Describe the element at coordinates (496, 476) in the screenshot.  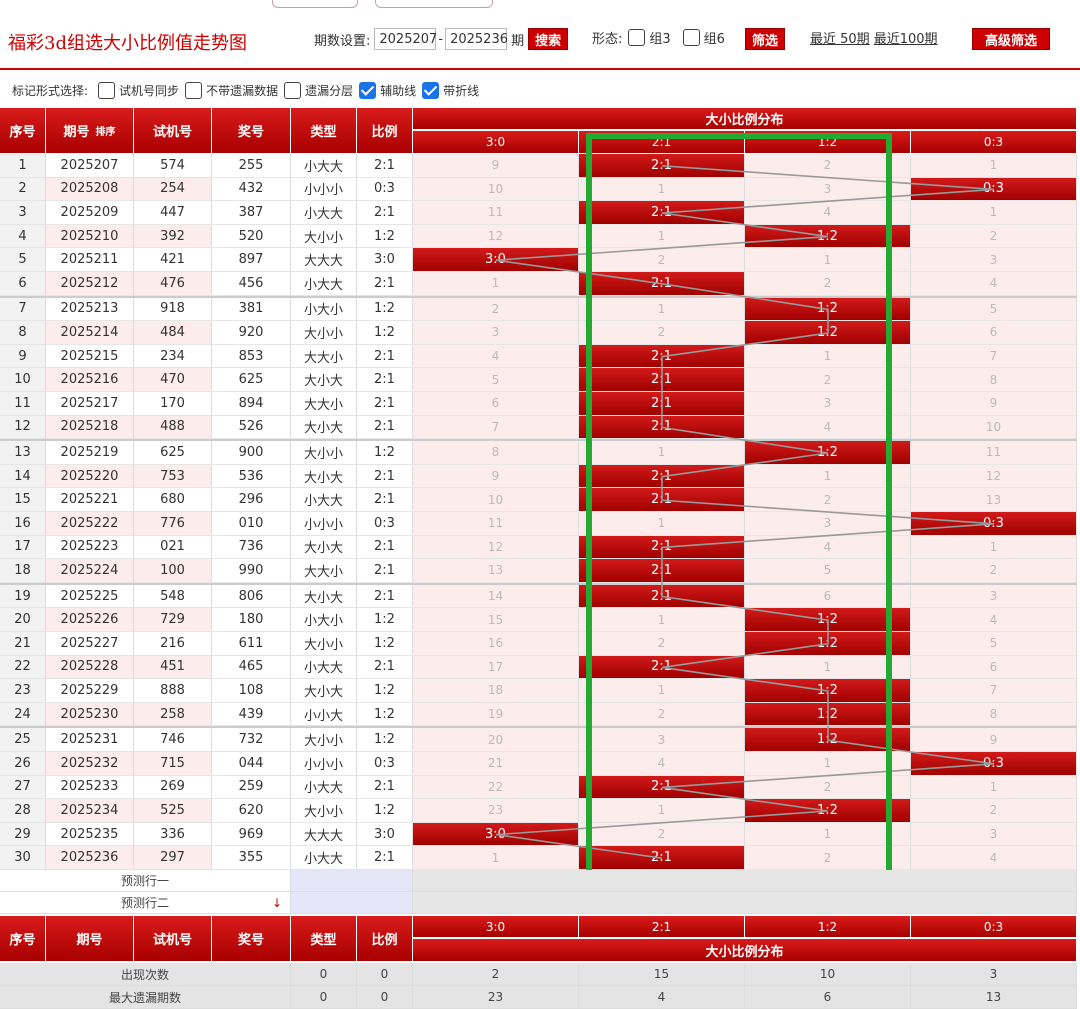
I see `miss-cell: 9` at that location.